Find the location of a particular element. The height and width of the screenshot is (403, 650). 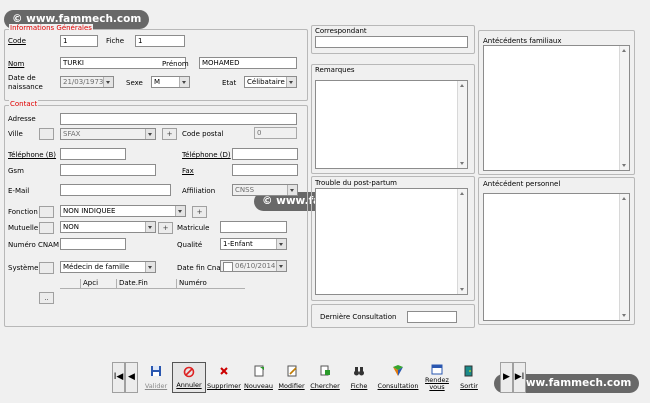

fonction-select: NON INDIQUEE is located at coordinates (123, 211).